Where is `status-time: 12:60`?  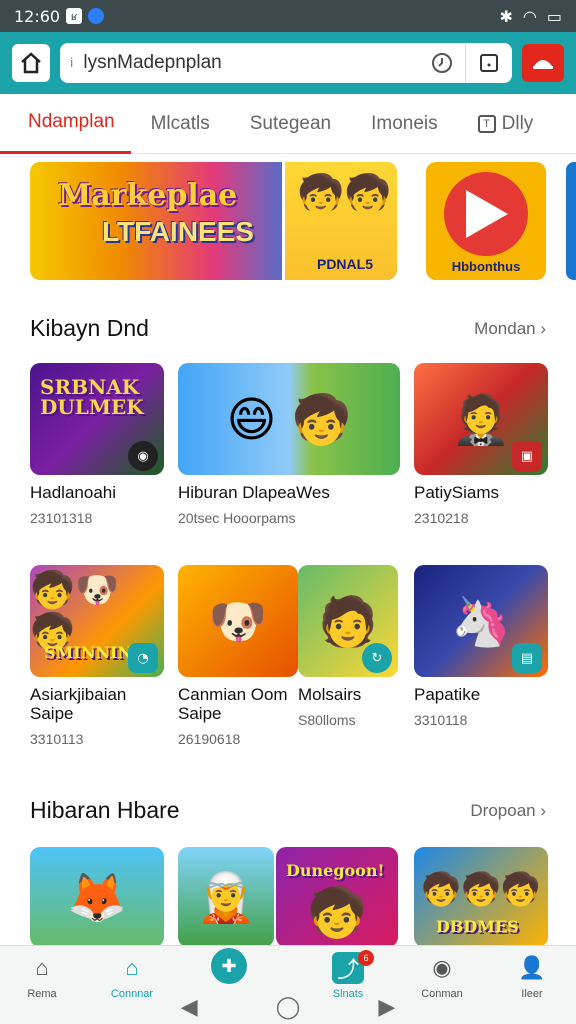 status-time: 12:60 is located at coordinates (37, 16).